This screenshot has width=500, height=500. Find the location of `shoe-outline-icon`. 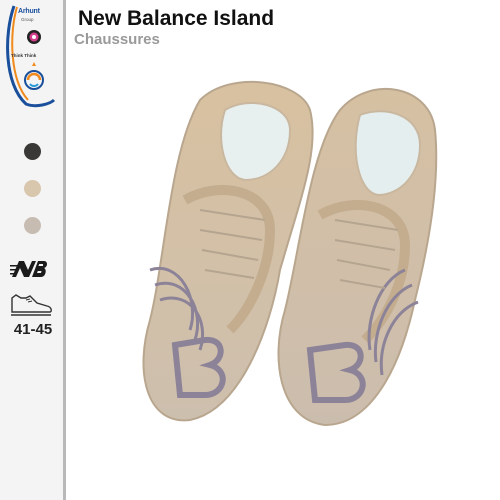

shoe-outline-icon is located at coordinates (31, 305).